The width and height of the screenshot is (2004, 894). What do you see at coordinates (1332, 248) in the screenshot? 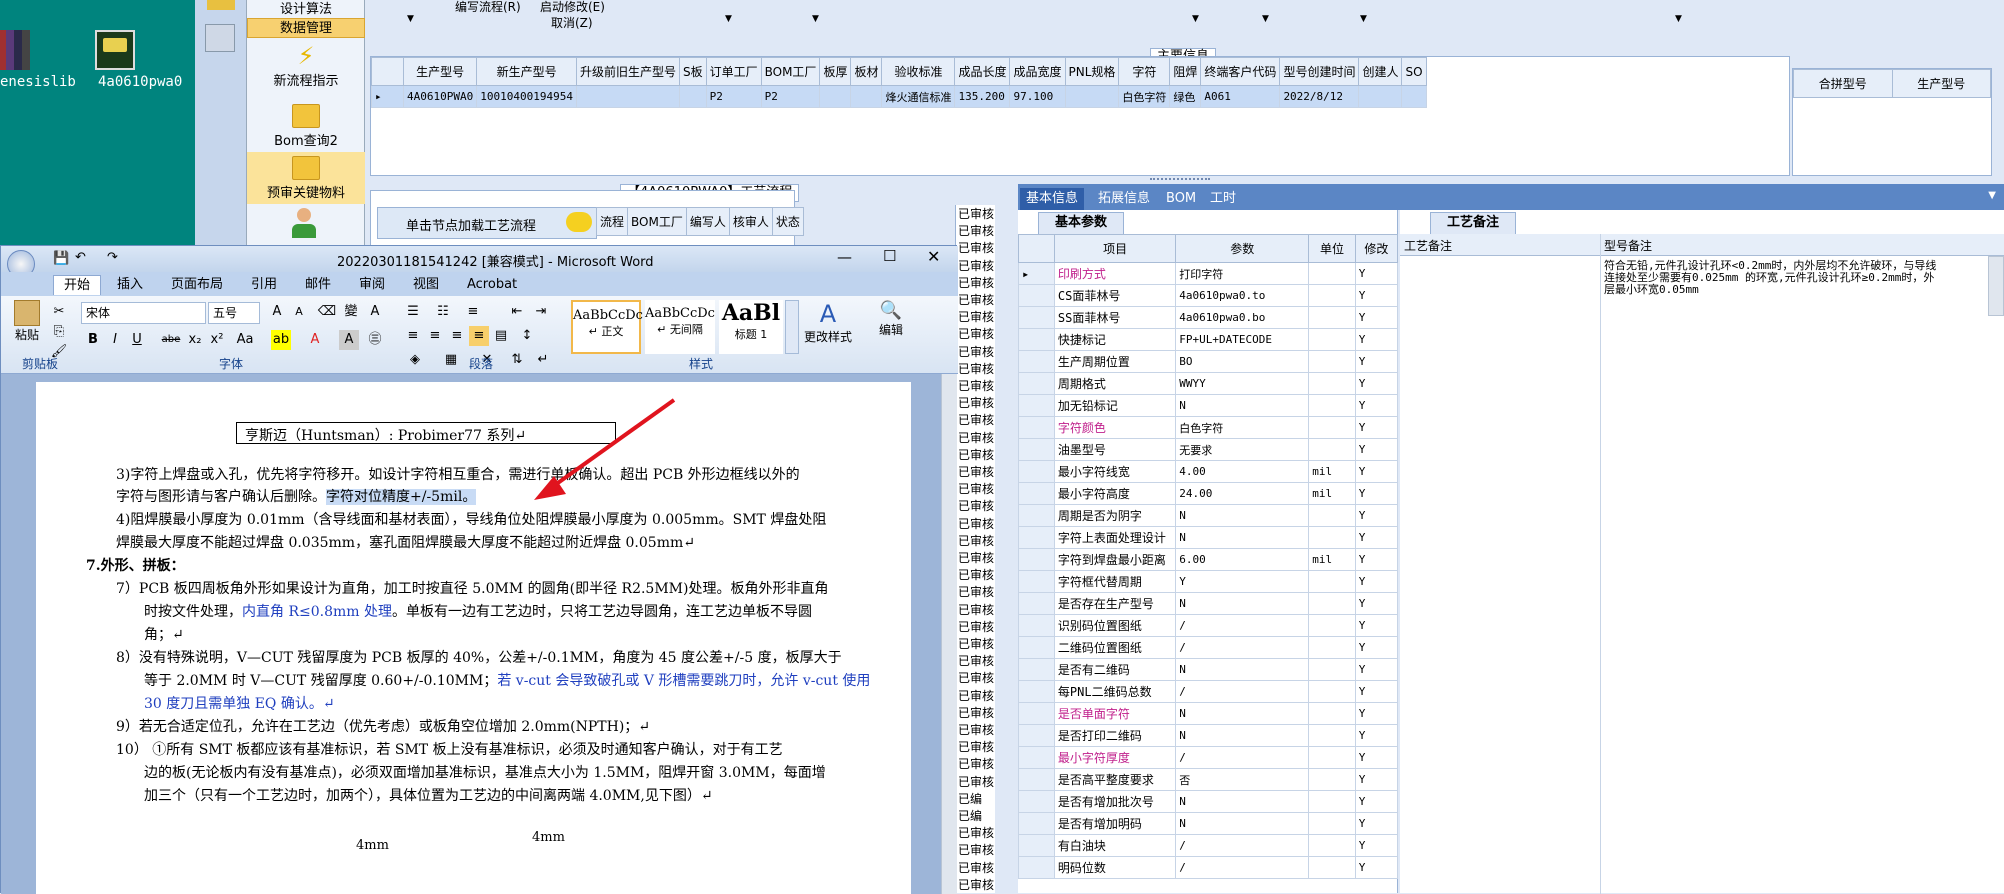
I see `col-header-unit: 单位` at bounding box center [1332, 248].